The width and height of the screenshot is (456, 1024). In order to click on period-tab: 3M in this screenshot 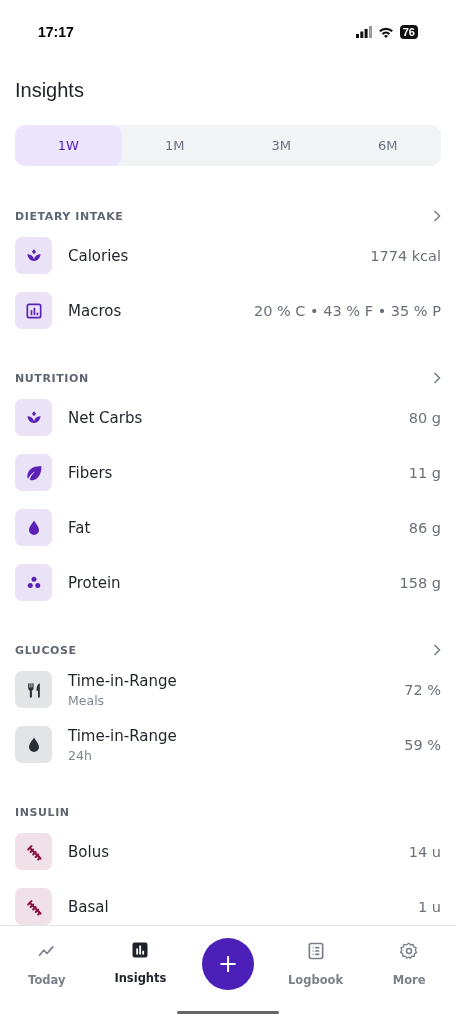, I will do `click(281, 145)`.